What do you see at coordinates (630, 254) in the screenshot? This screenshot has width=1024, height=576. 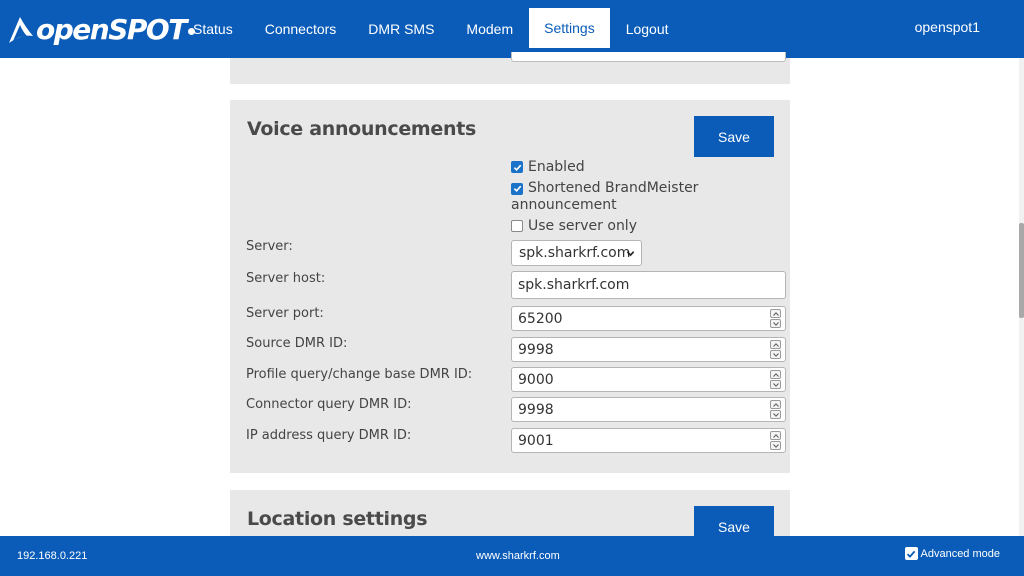 I see `chevron-down-icon` at bounding box center [630, 254].